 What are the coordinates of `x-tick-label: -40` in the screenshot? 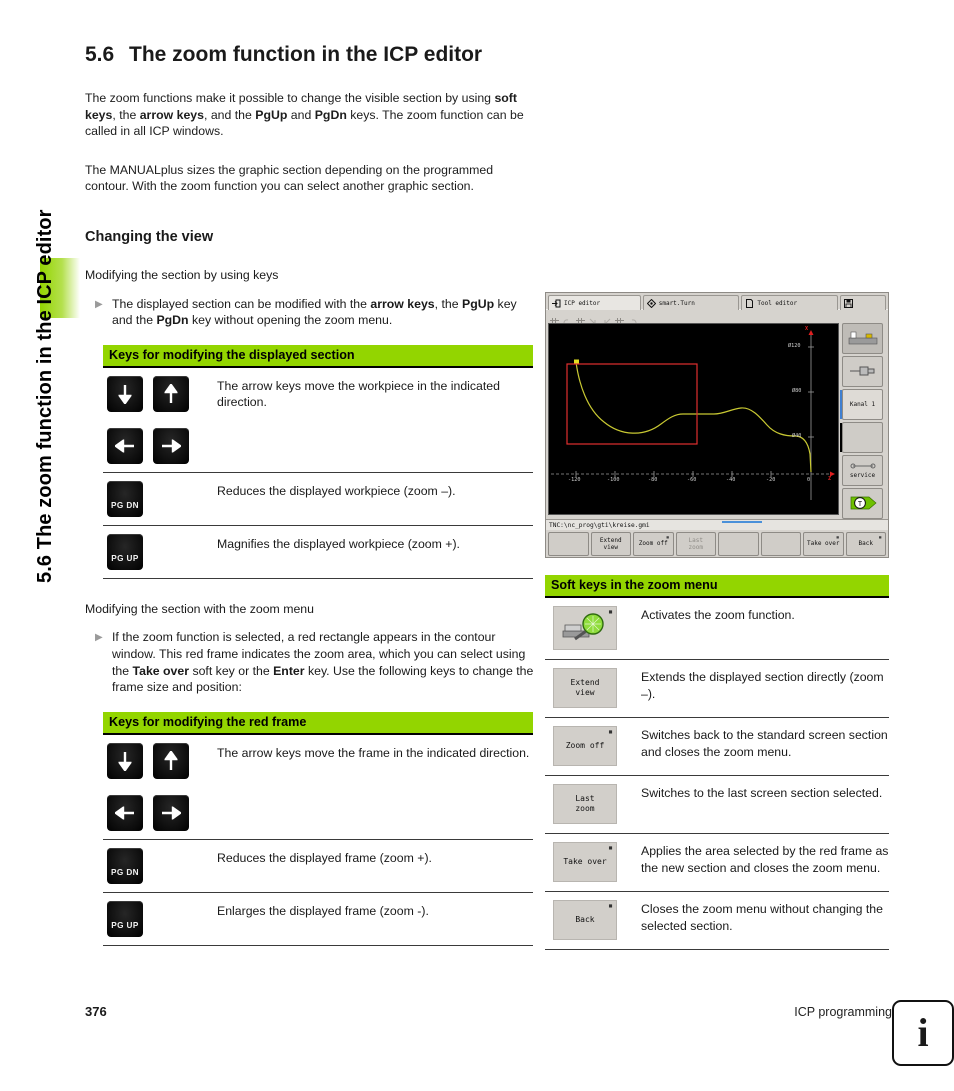 It's located at (731, 480).